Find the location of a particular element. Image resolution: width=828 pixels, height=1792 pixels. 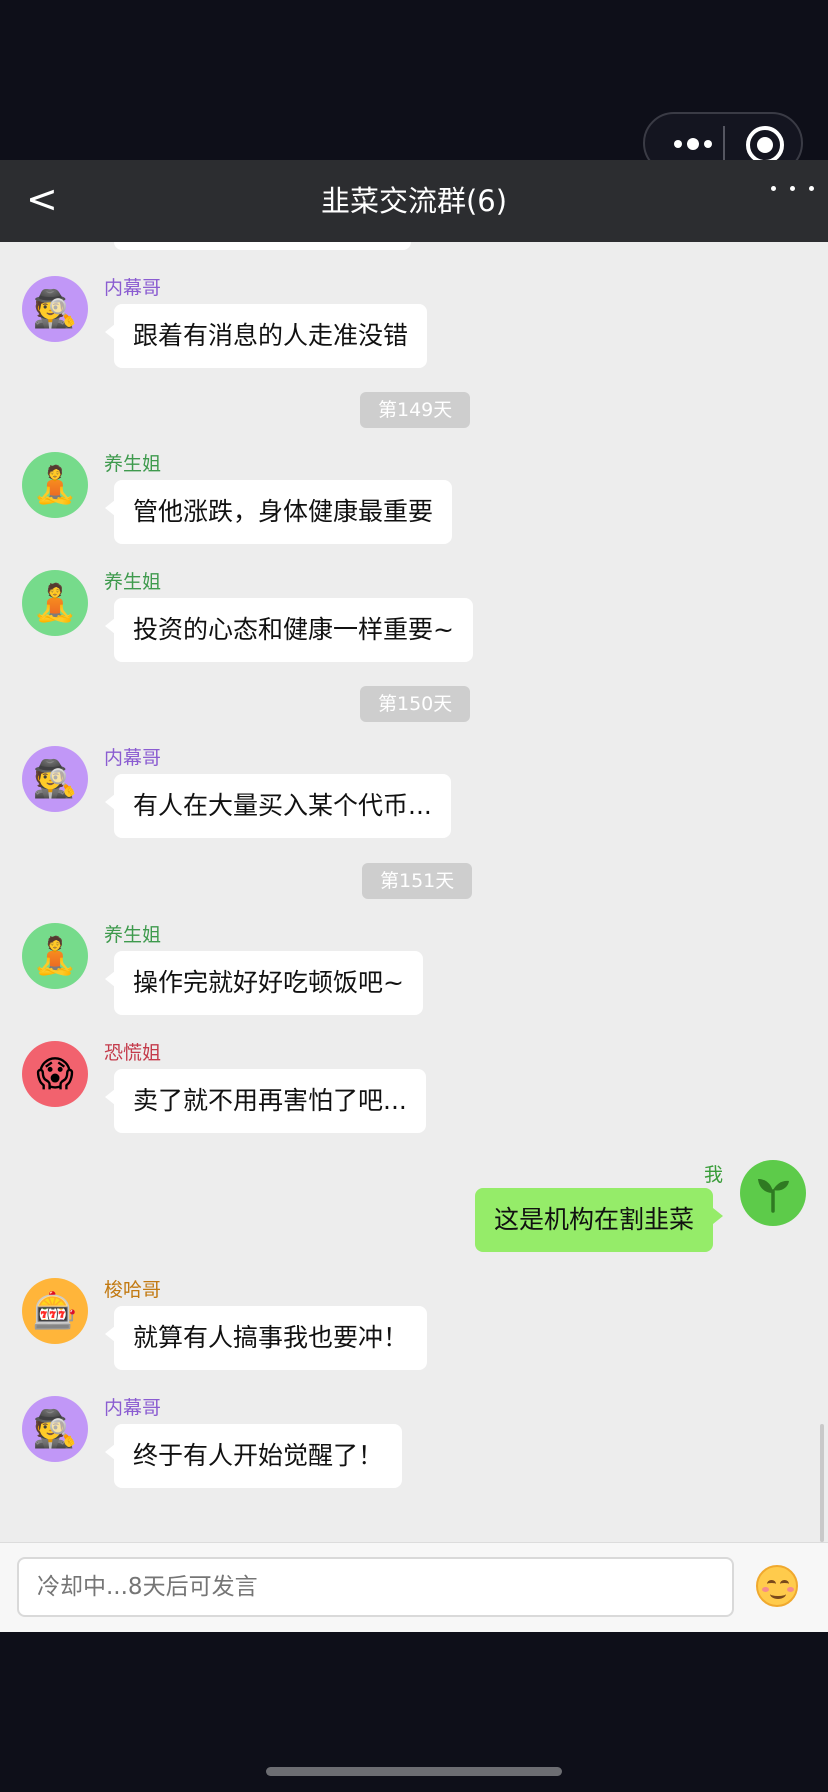

smiling-face-icon is located at coordinates (777, 1586).